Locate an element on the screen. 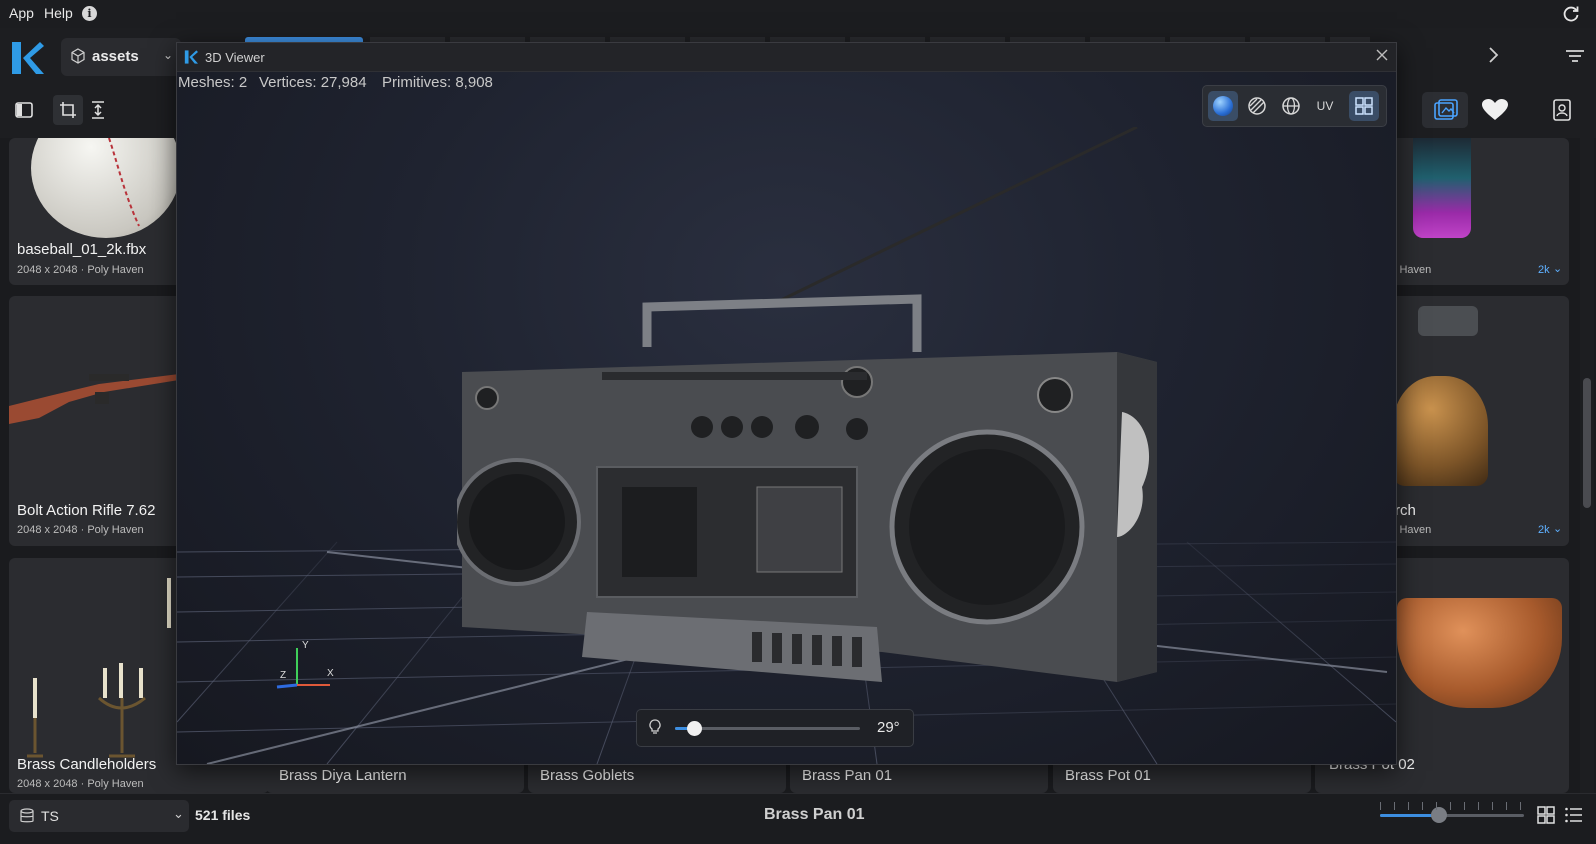 This screenshot has height=844, width=1596. favorites-heart-icon is located at coordinates (1495, 112).